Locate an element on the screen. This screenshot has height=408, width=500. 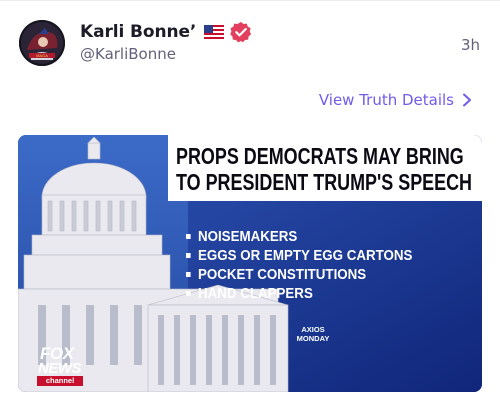
details-link-label: View Truth Details is located at coordinates (386, 100).